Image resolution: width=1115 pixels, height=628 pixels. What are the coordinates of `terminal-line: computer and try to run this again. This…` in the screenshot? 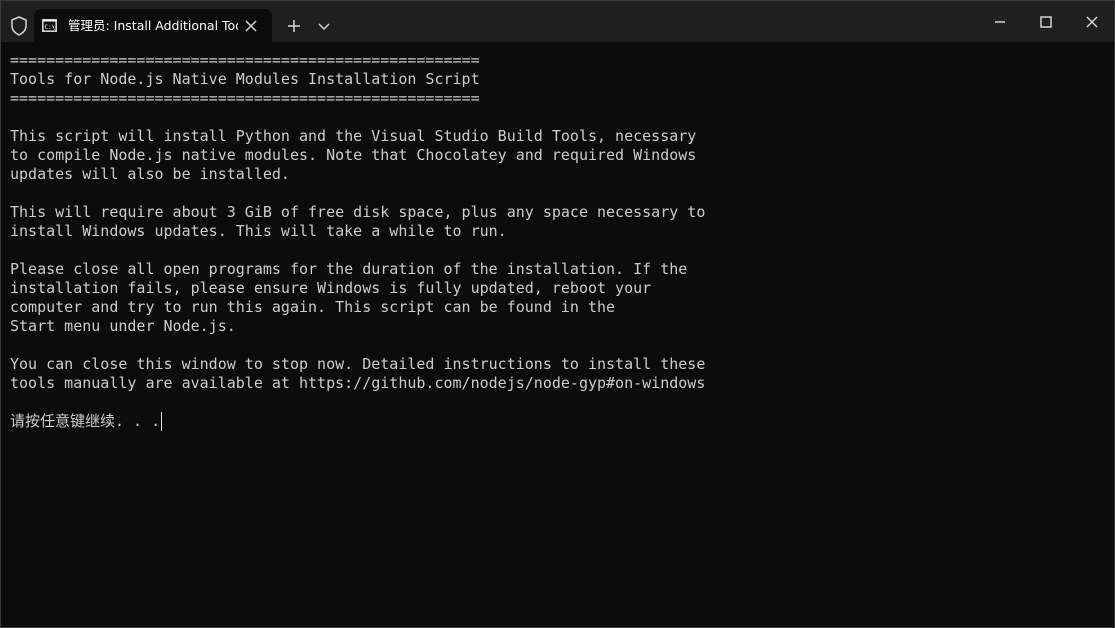 It's located at (313, 307).